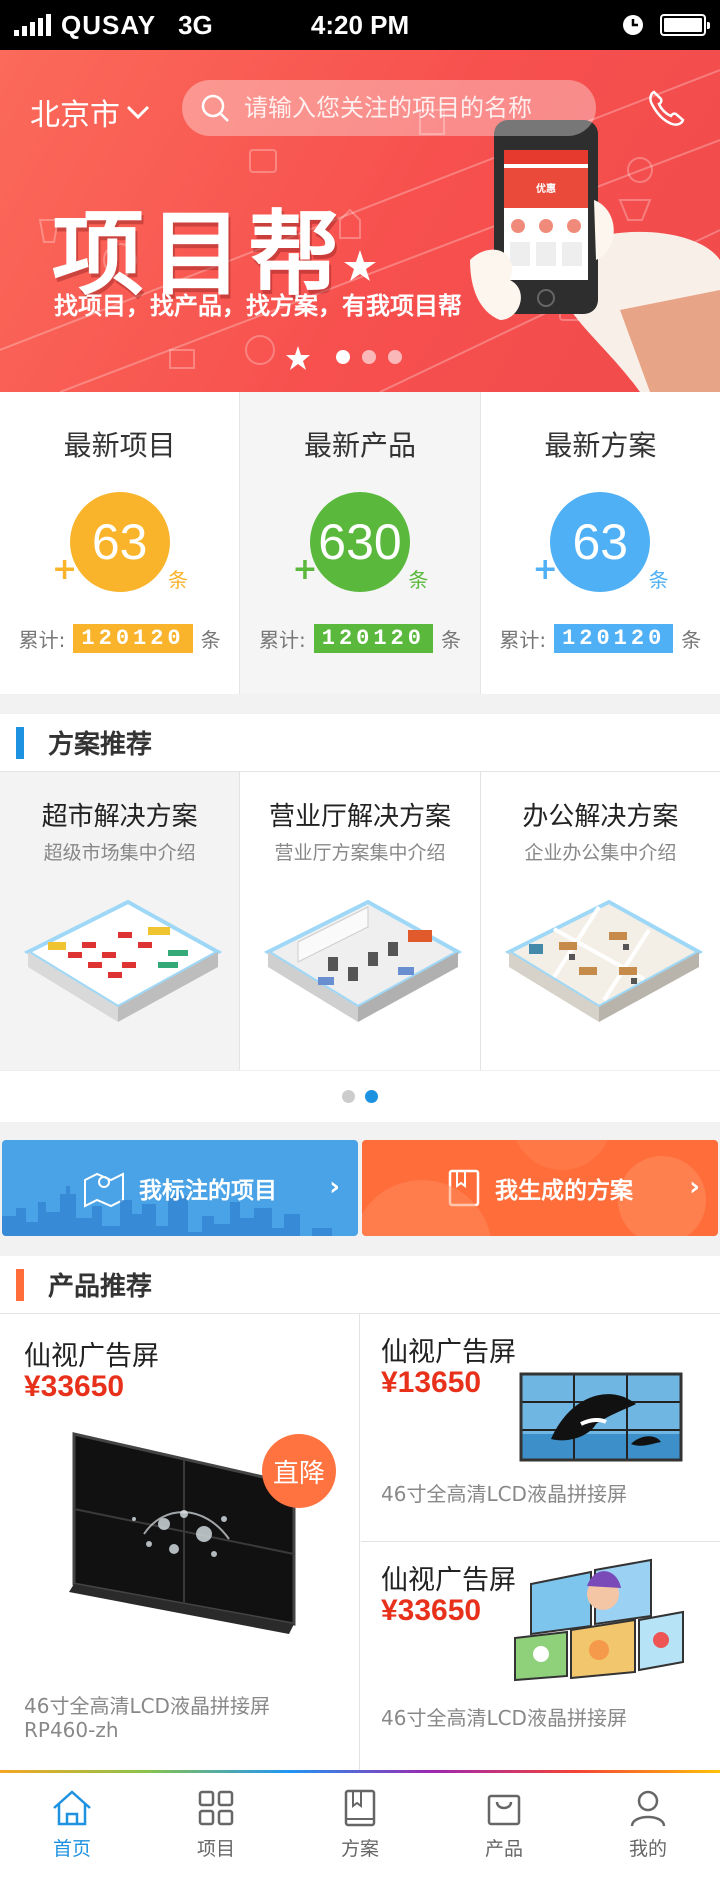 The image size is (720, 1878). What do you see at coordinates (414, 108) in the screenshot?
I see `search-input` at bounding box center [414, 108].